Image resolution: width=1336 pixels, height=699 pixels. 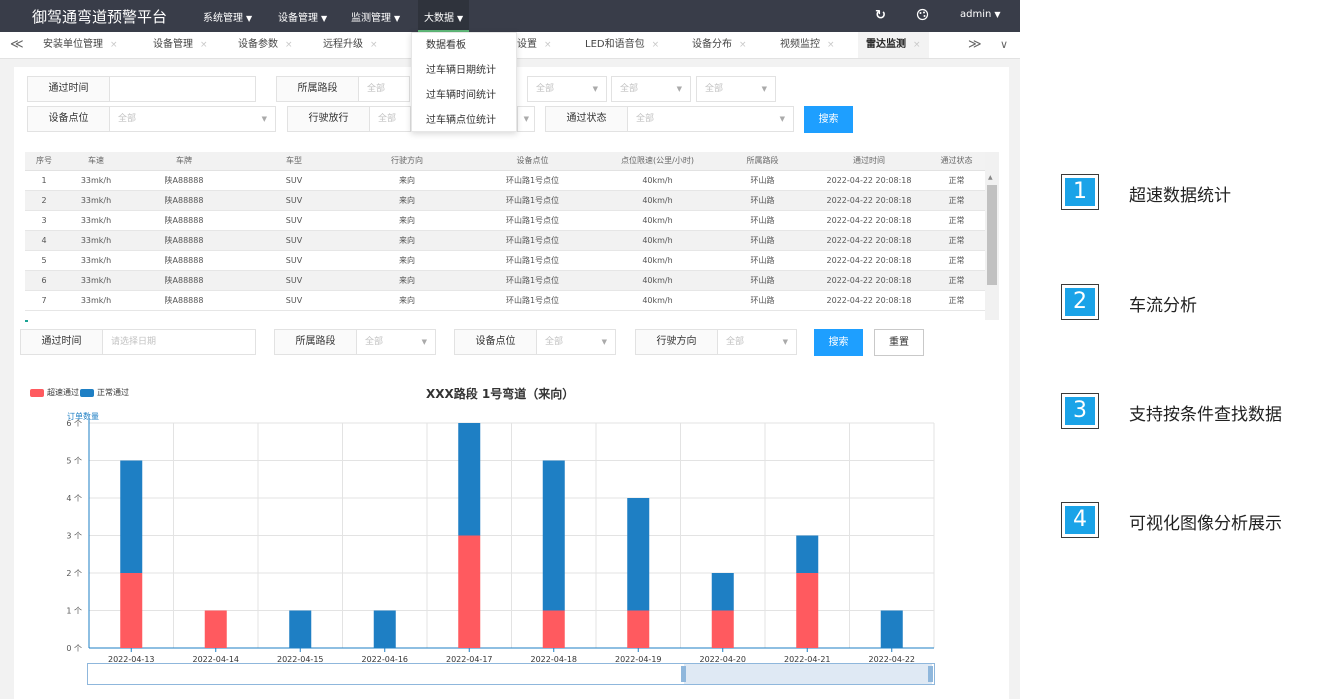 I want to click on select-4: 全部 ▼, so click(x=736, y=89).